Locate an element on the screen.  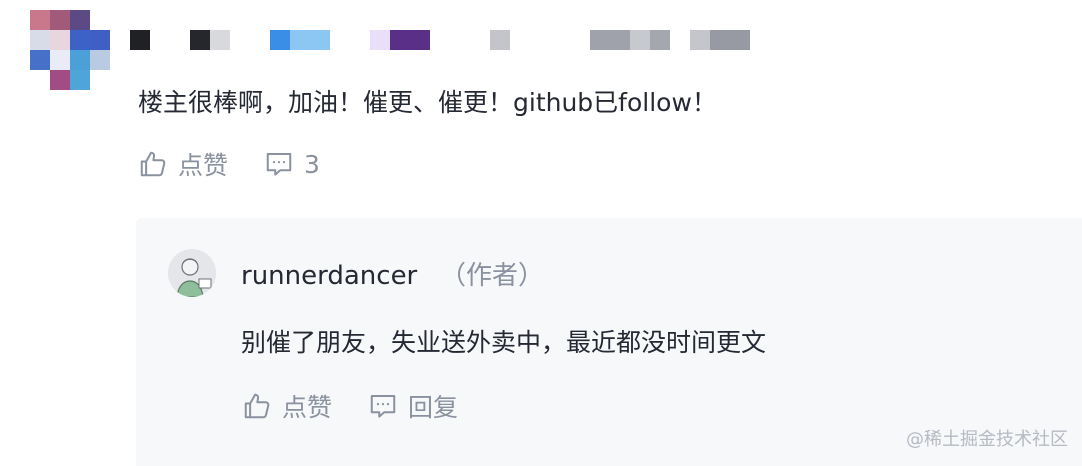
comment-like-button: 点赞 is located at coordinates (183, 164).